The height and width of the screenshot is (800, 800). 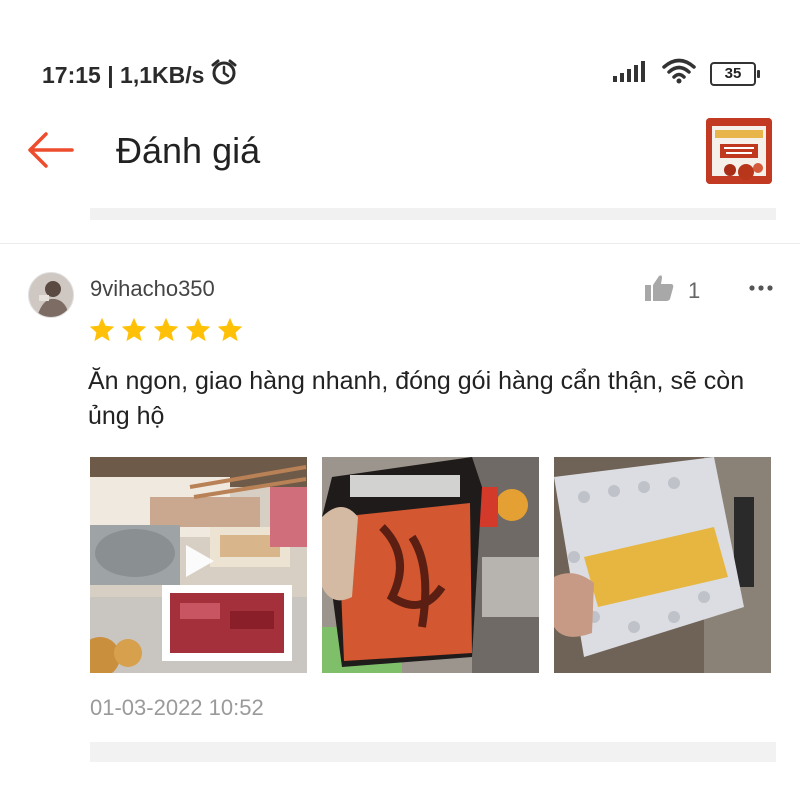 I want to click on more-dots-icon, so click(x=761, y=294).